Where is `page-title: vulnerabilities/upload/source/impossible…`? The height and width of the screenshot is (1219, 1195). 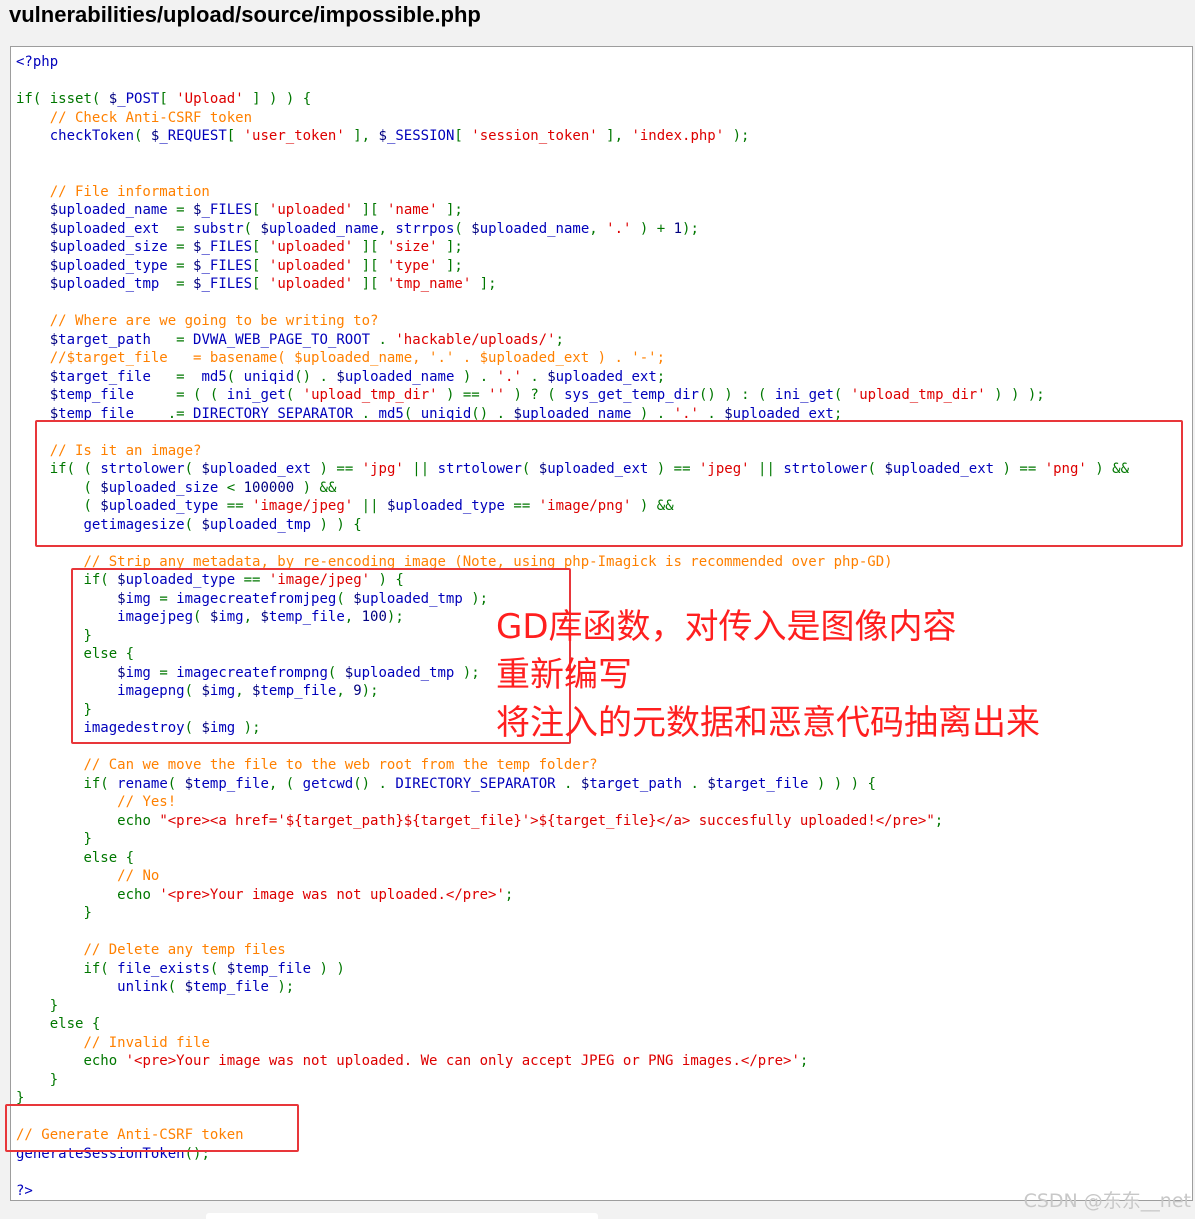 page-title: vulnerabilities/upload/source/impossible… is located at coordinates (245, 14).